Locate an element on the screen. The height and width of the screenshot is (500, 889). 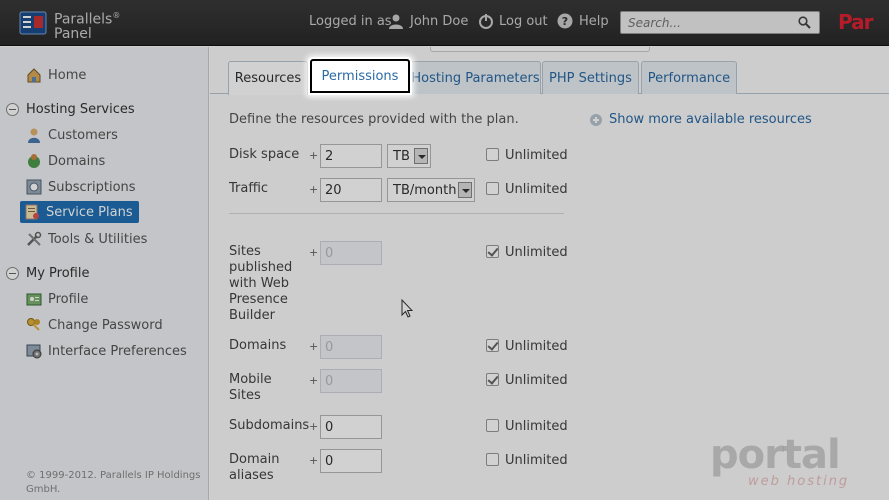
traffic-unit-select: TB/month is located at coordinates (431, 190).